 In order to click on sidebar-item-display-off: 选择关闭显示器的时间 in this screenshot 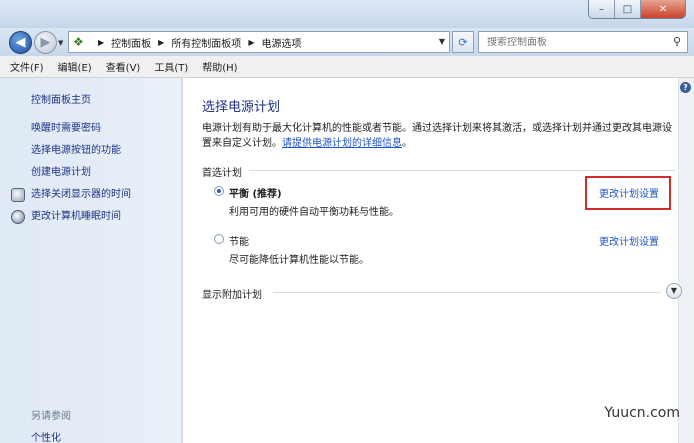, I will do `click(91, 199)`.